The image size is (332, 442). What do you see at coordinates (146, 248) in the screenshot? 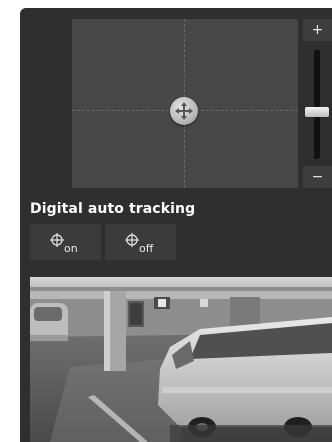
I see `tracking-off-label: off` at bounding box center [146, 248].